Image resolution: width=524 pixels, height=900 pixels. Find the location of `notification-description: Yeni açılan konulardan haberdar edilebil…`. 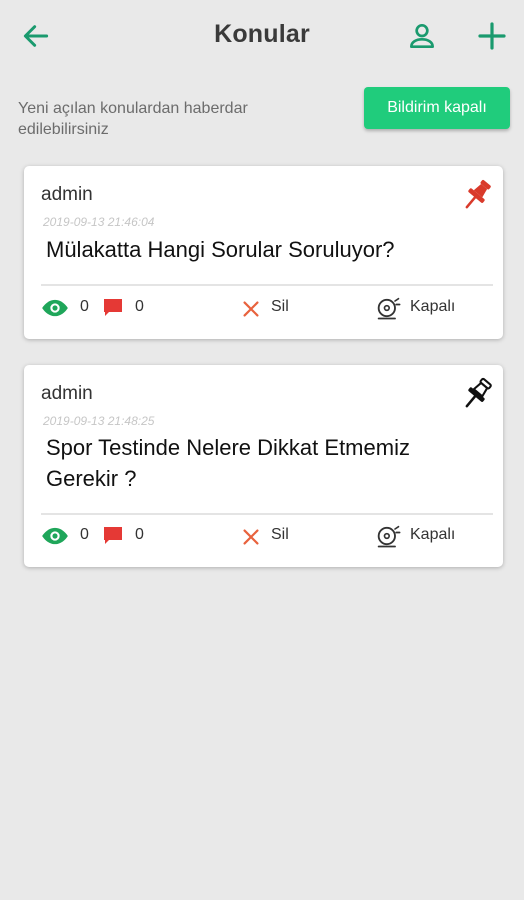

notification-description: Yeni açılan konulardan haberdar edilebil… is located at coordinates (133, 119).